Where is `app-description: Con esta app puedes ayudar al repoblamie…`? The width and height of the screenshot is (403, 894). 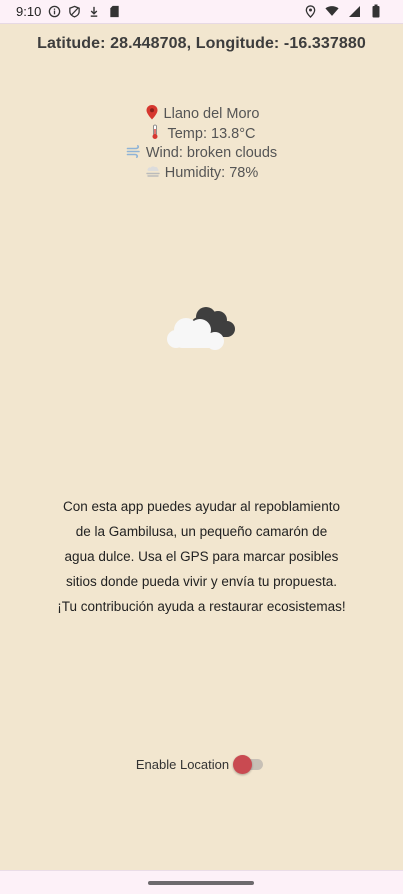
app-description: Con esta app puedes ayudar al repoblamie… is located at coordinates (201, 556).